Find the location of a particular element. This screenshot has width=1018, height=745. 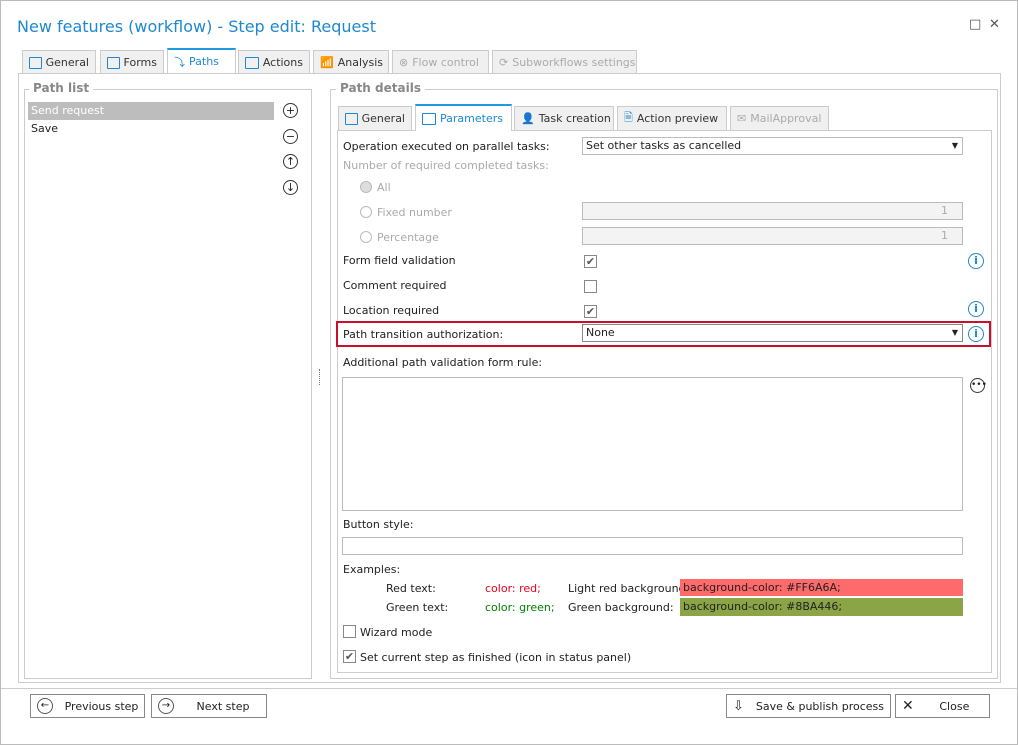

green-bg-label: Green background: is located at coordinates (621, 607).